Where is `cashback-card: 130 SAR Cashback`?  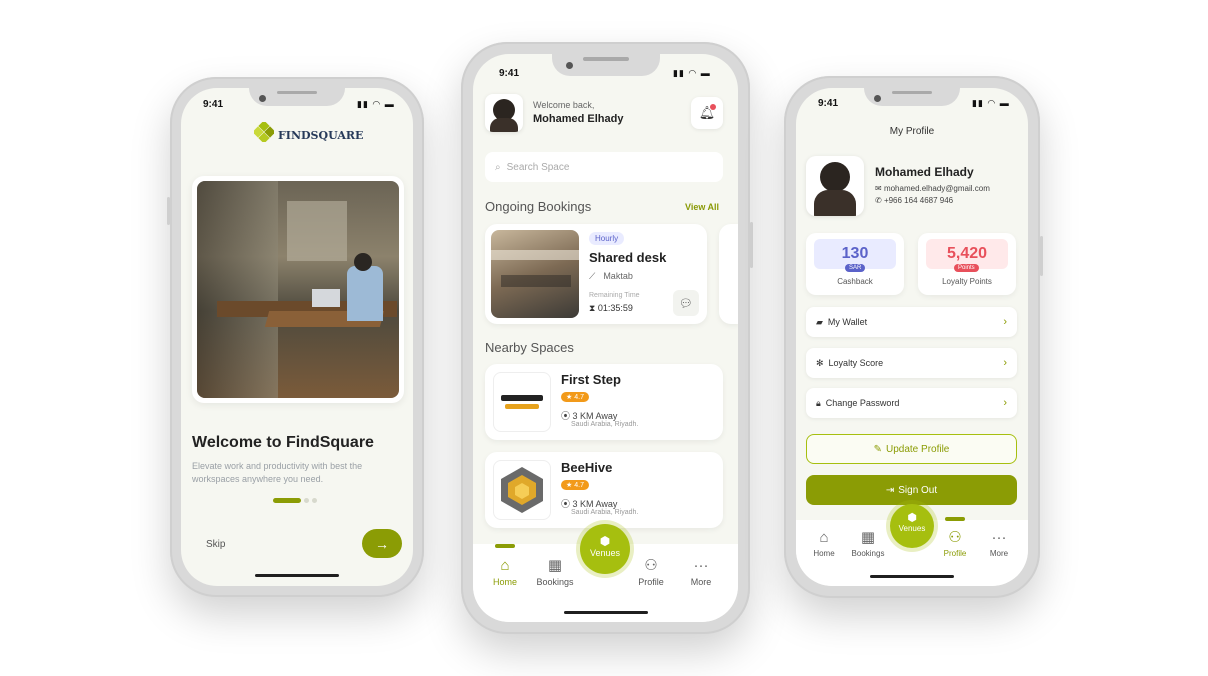 cashback-card: 130 SAR Cashback is located at coordinates (855, 264).